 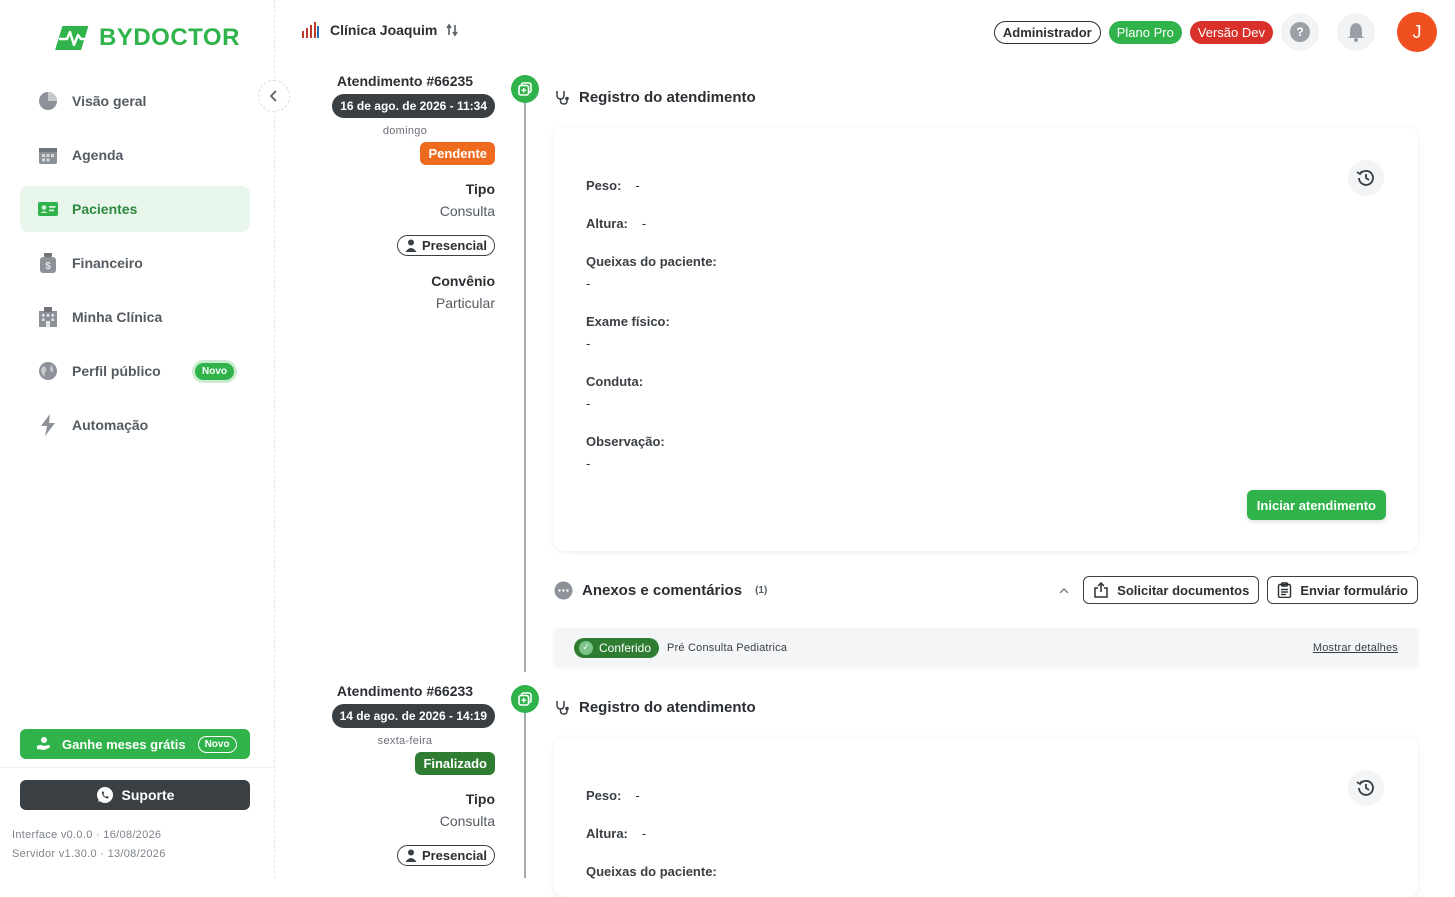 What do you see at coordinates (413, 106) in the screenshot?
I see `appointment-date: 16 de ago. de 2026 - 11:34` at bounding box center [413, 106].